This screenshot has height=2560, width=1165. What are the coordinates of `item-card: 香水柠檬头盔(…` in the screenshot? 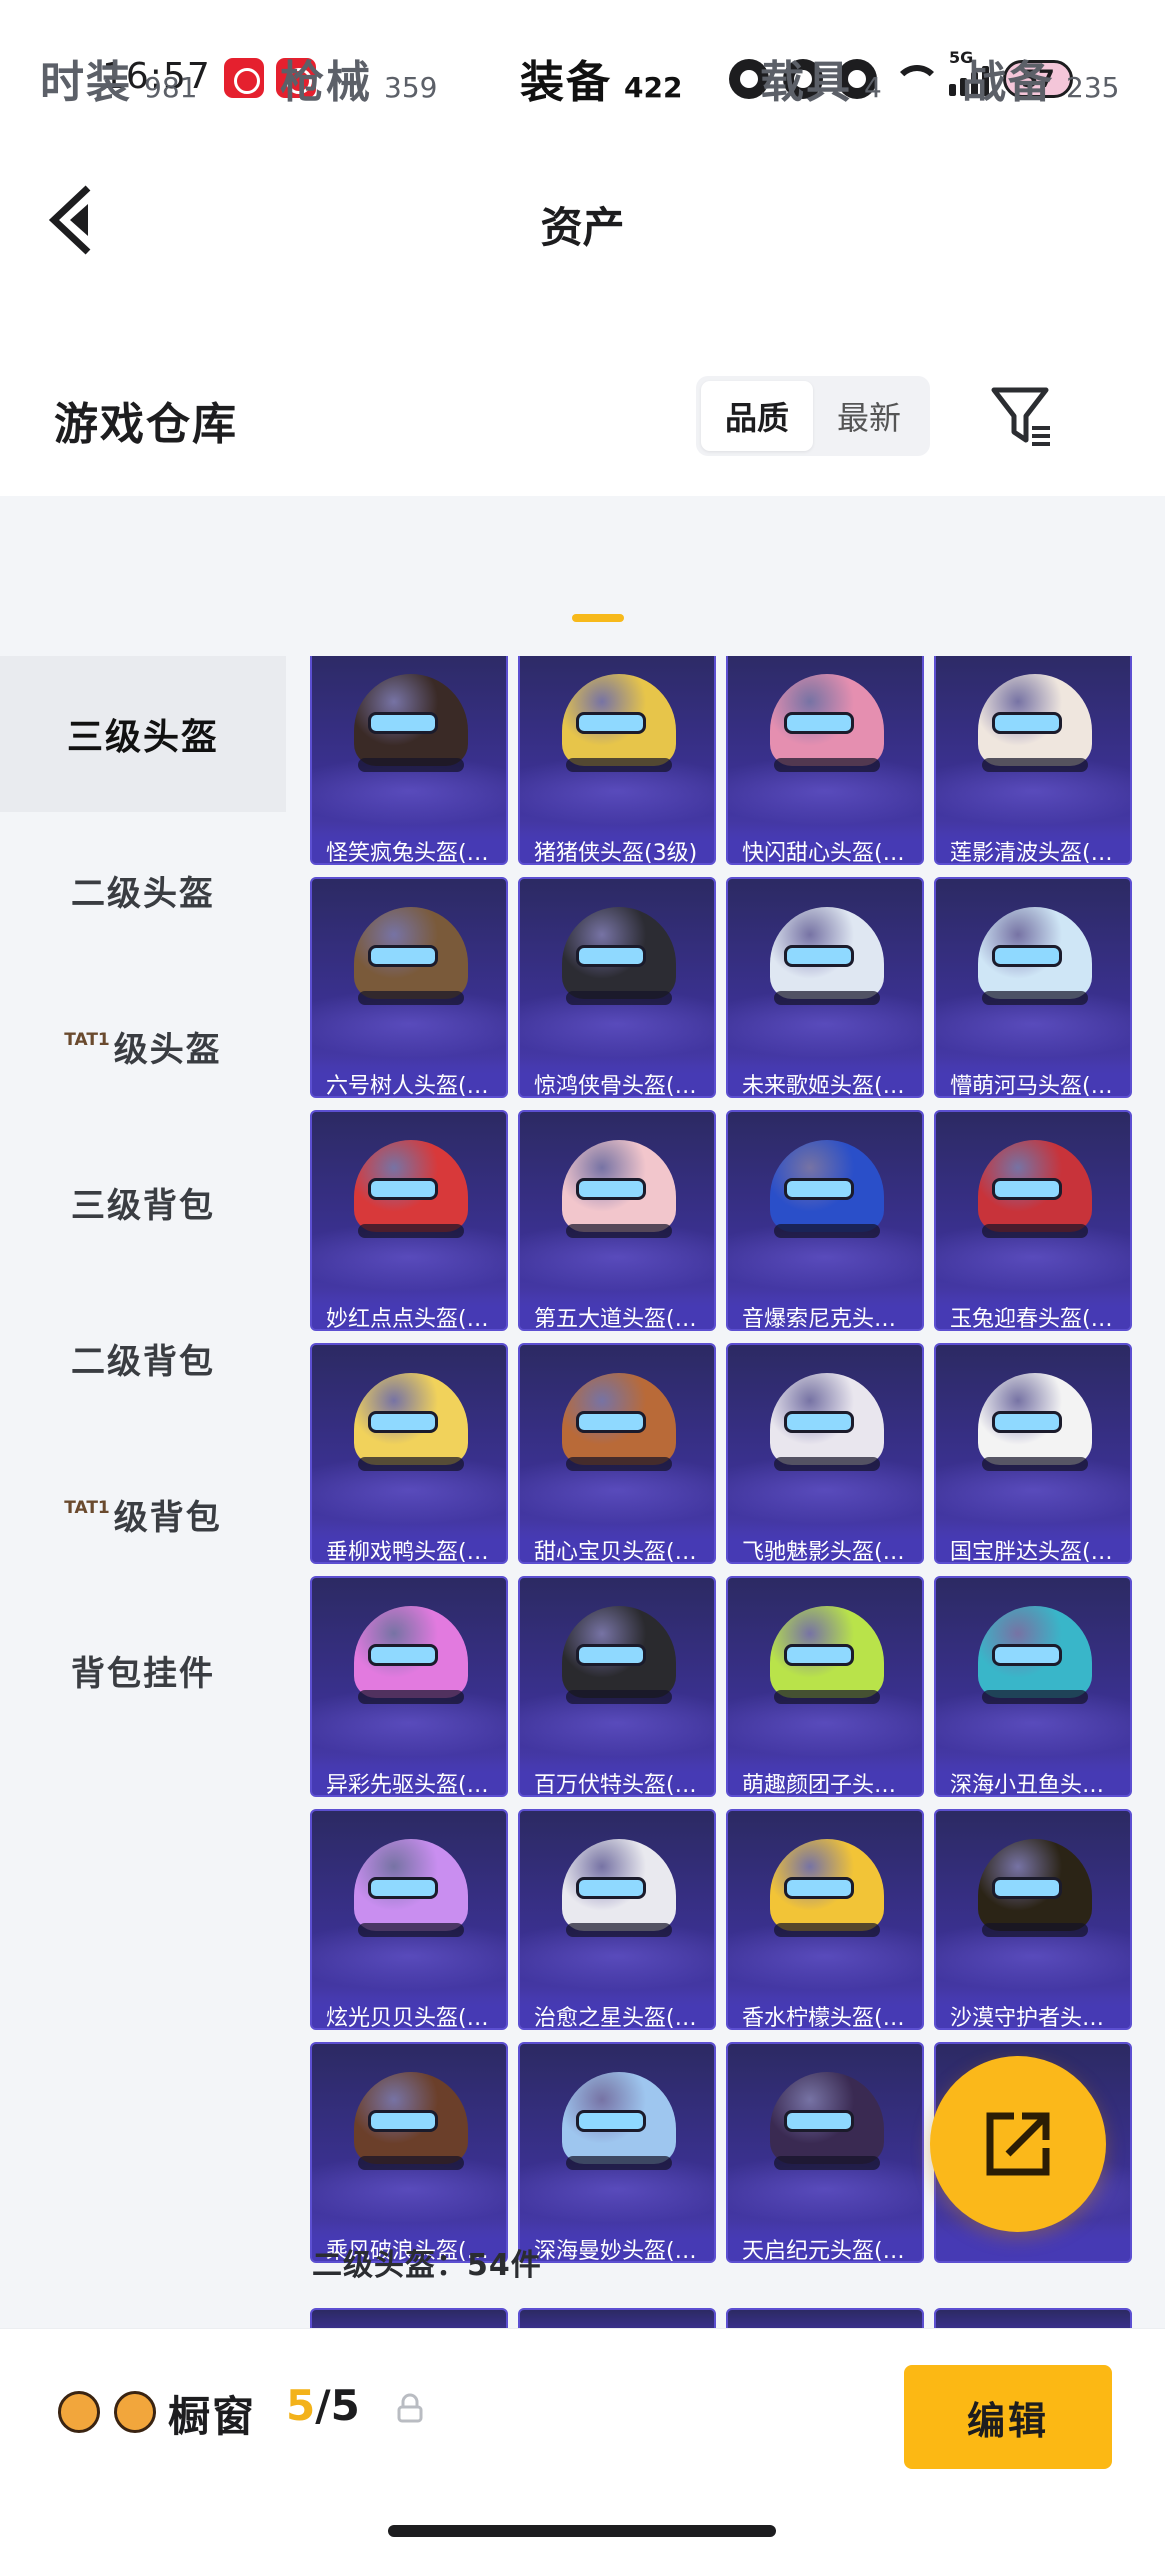 It's located at (825, 1919).